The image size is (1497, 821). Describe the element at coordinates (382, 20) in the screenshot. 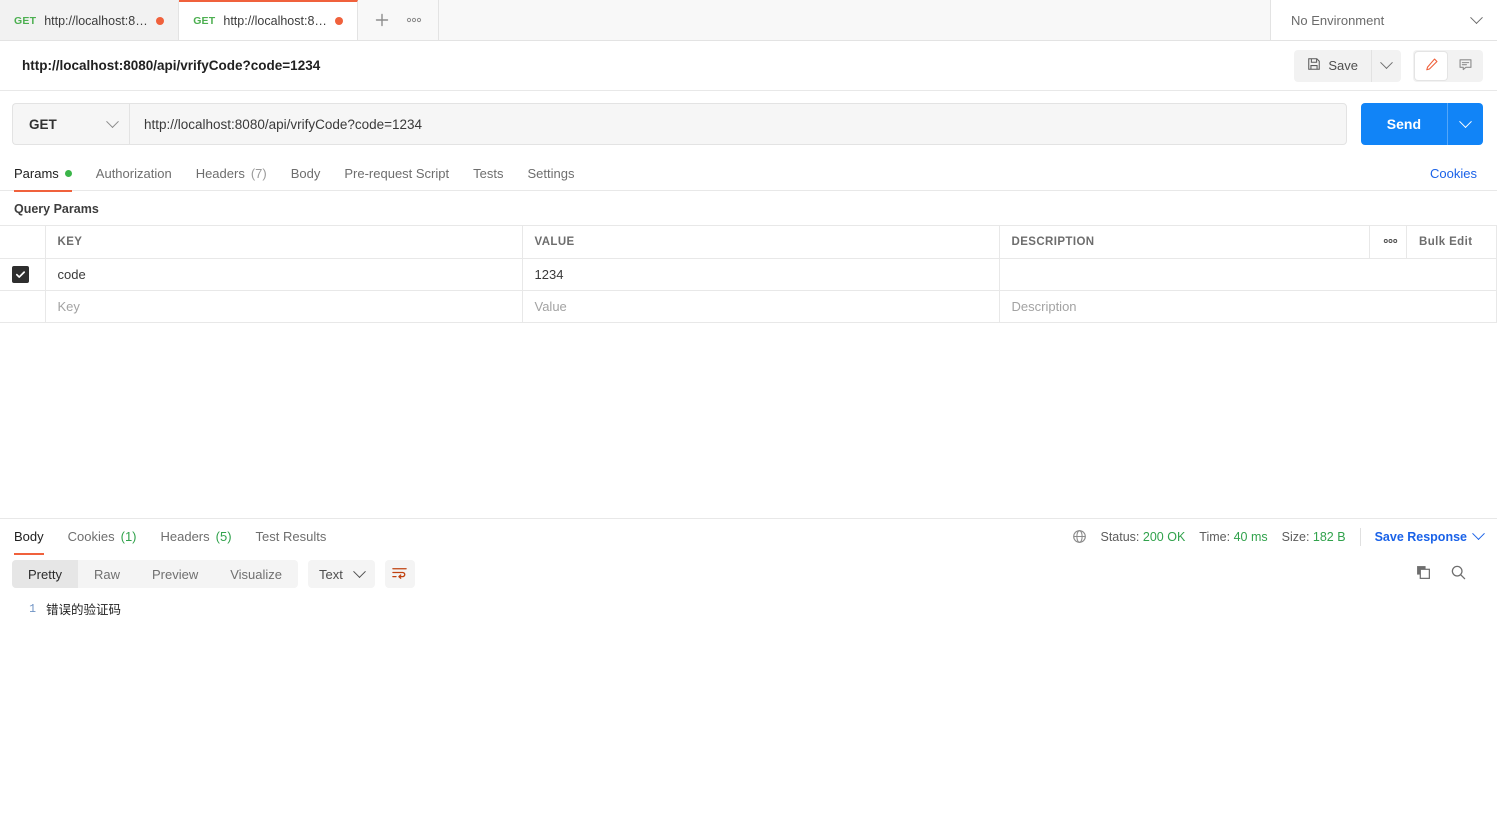

I see `new-tab-button` at that location.